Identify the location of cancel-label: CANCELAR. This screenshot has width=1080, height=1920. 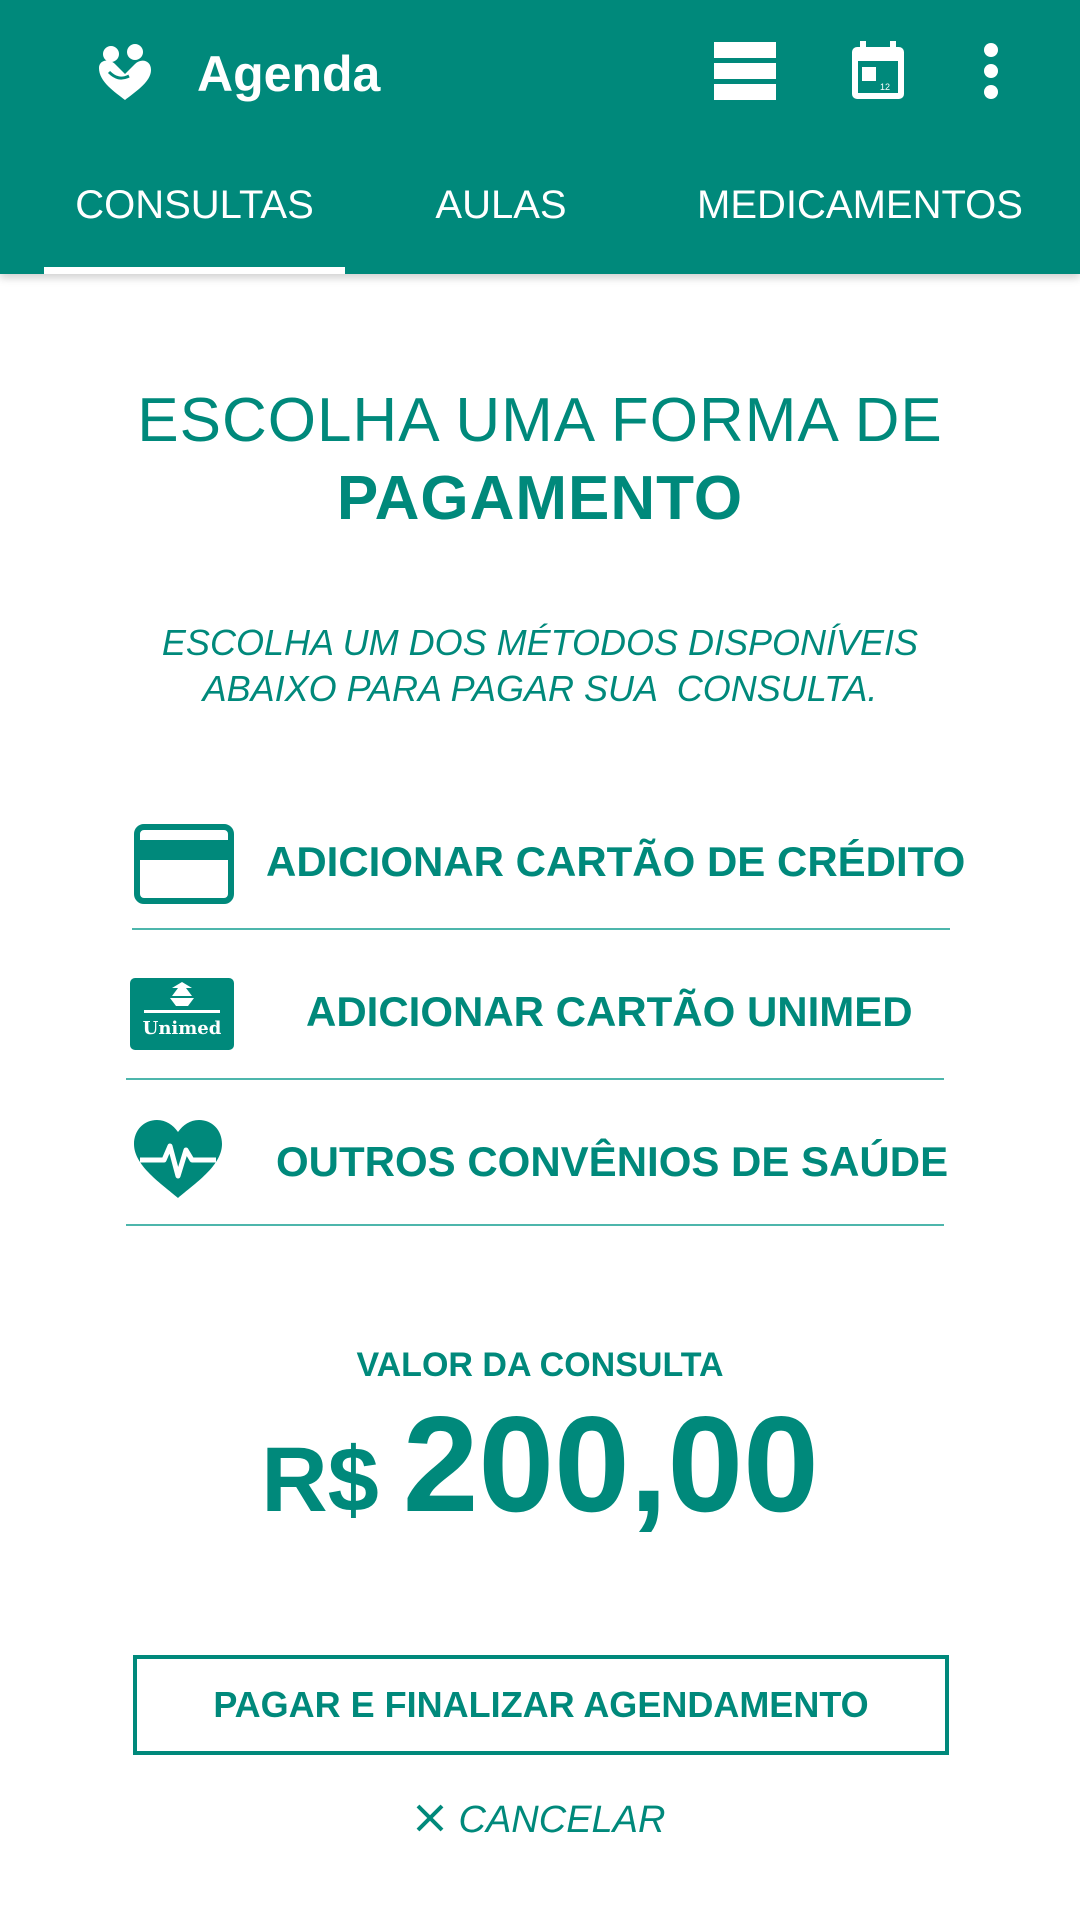
(562, 1819).